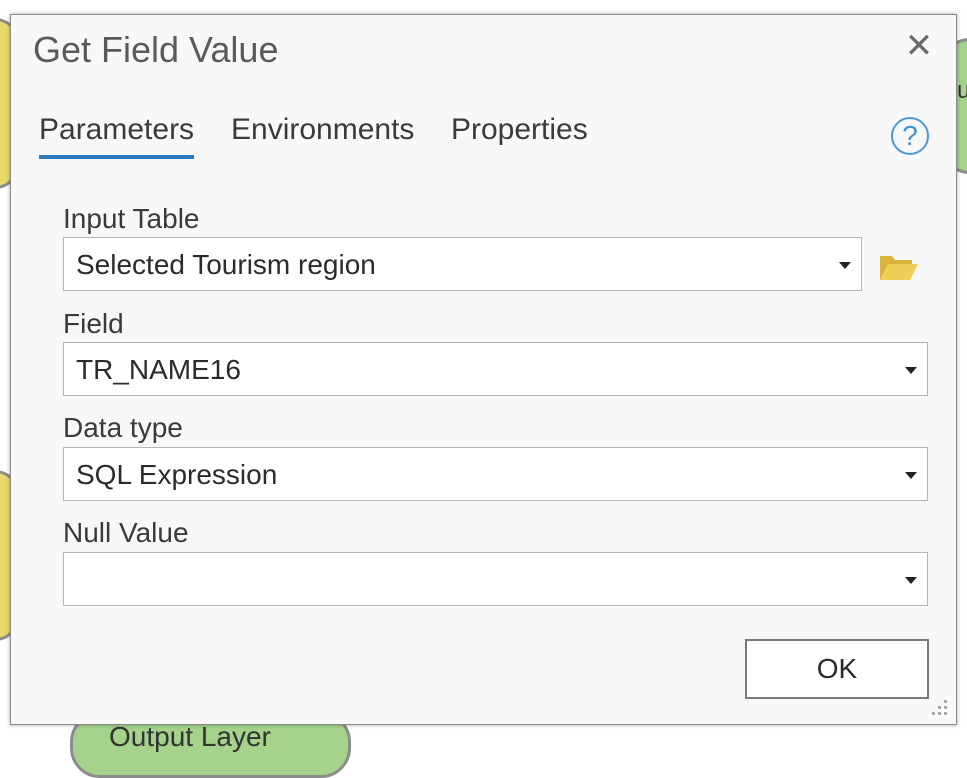  I want to click on null-value-dropdown, so click(495, 579).